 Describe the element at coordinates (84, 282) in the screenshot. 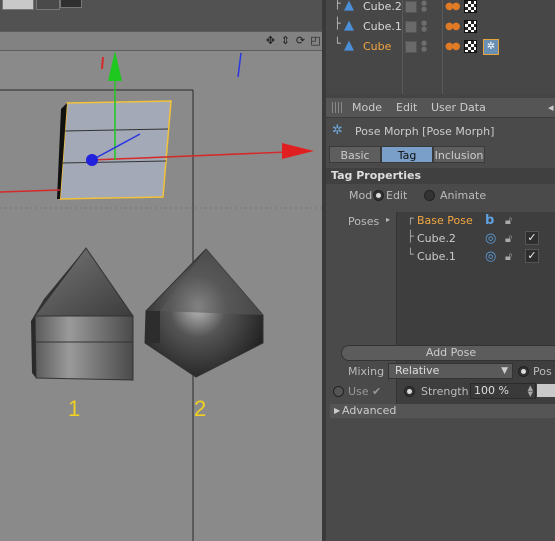

I see `object-1-pyramid` at that location.